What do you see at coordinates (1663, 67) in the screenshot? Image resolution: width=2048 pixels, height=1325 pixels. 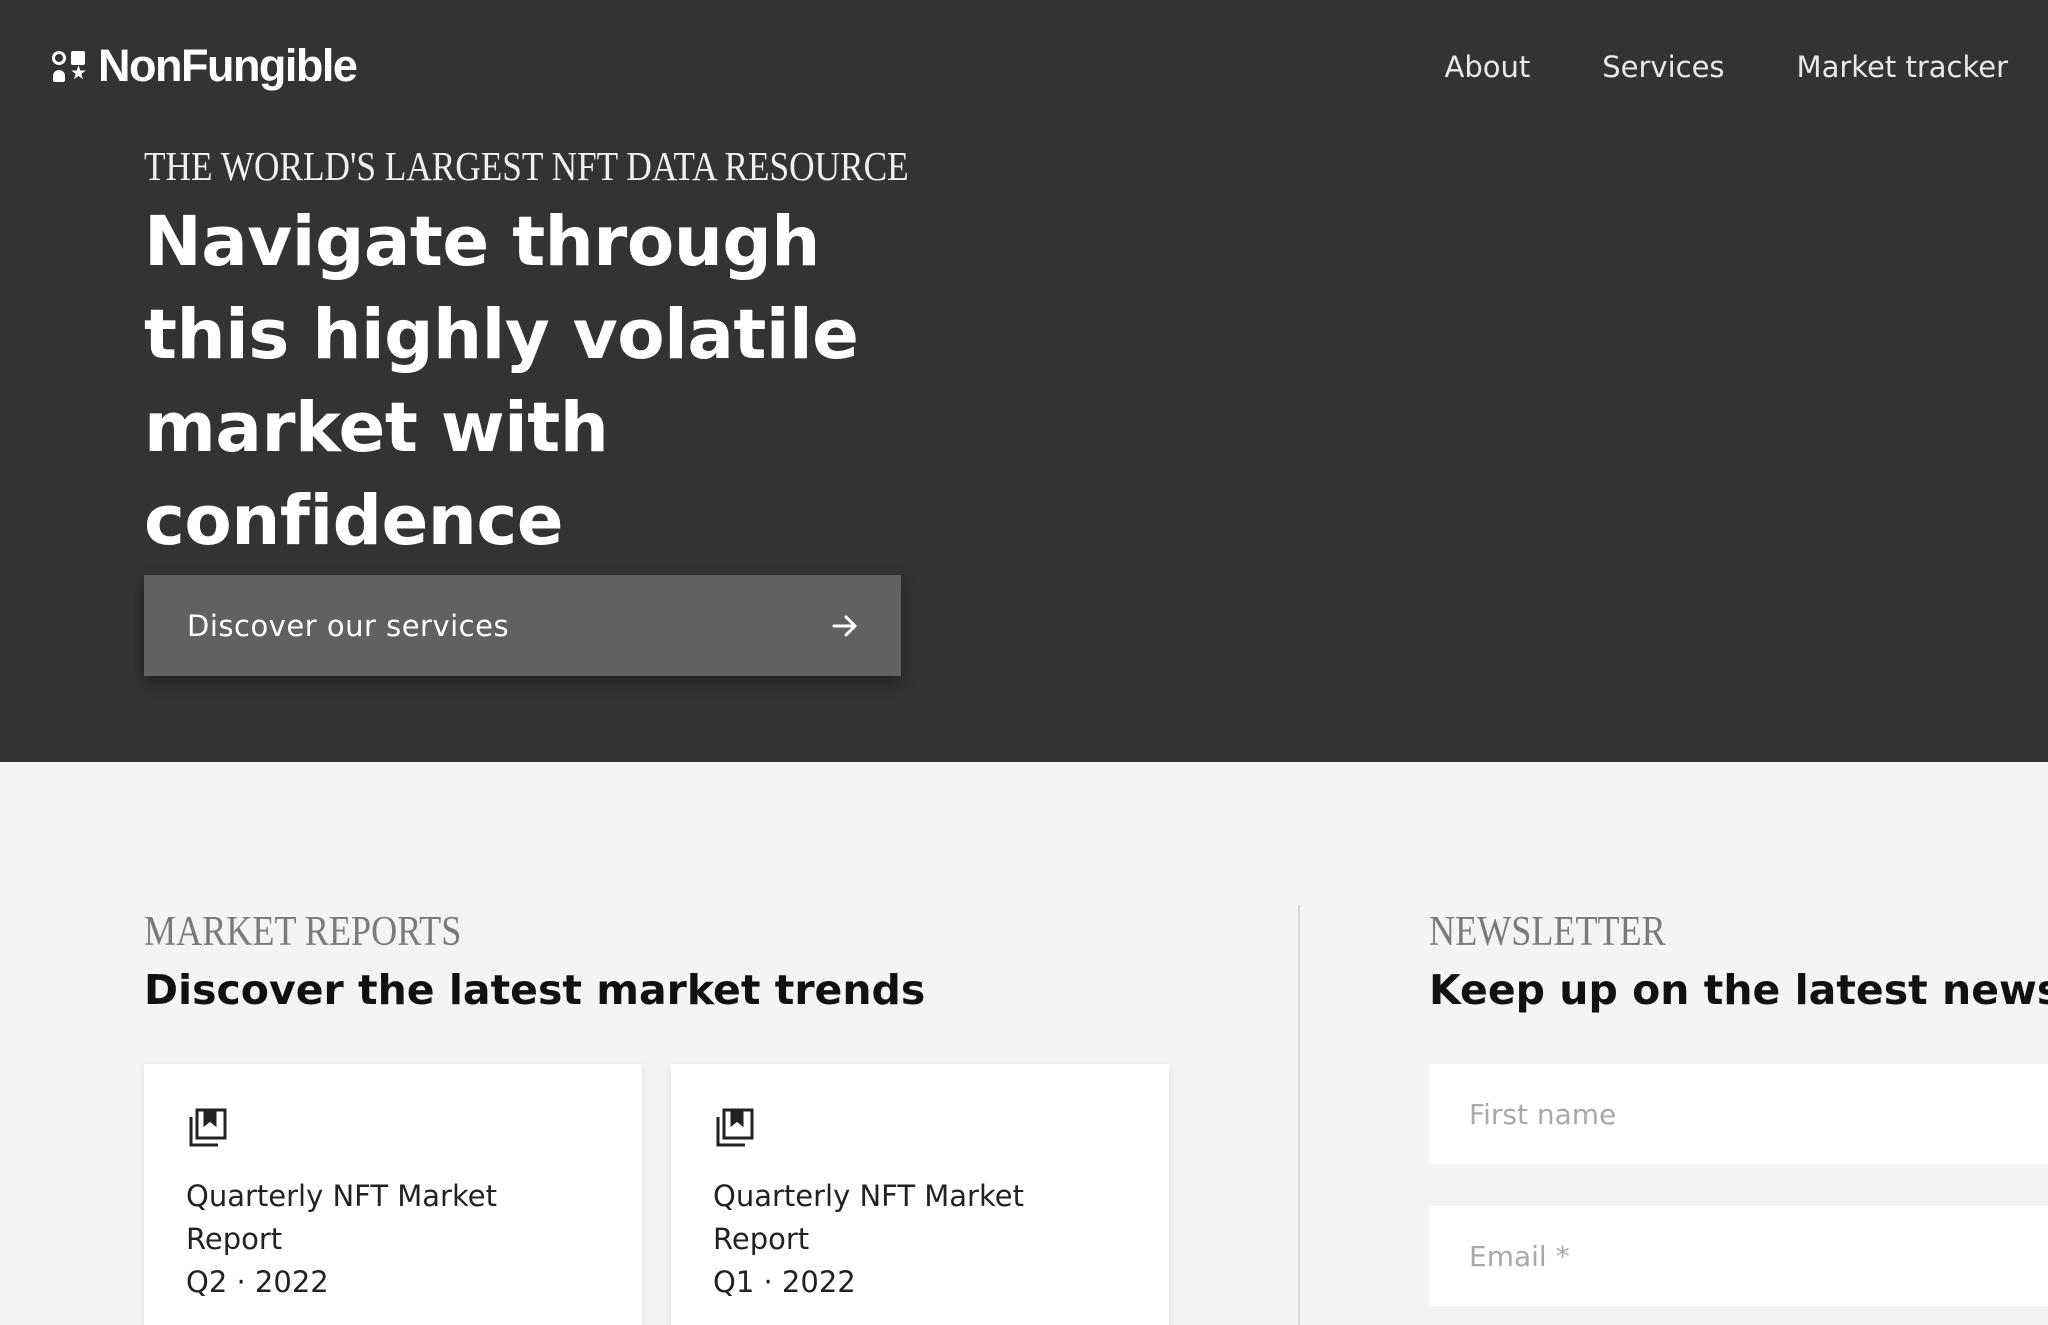 I see `nav-link-services: Services` at bounding box center [1663, 67].